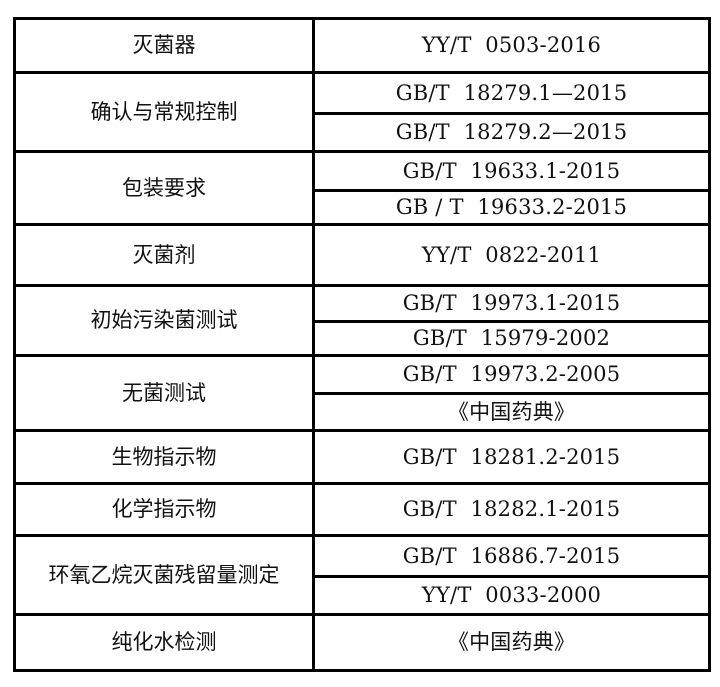 The image size is (720, 687). Describe the element at coordinates (164, 45) in the screenshot. I see `category-cell: 灭菌器` at that location.